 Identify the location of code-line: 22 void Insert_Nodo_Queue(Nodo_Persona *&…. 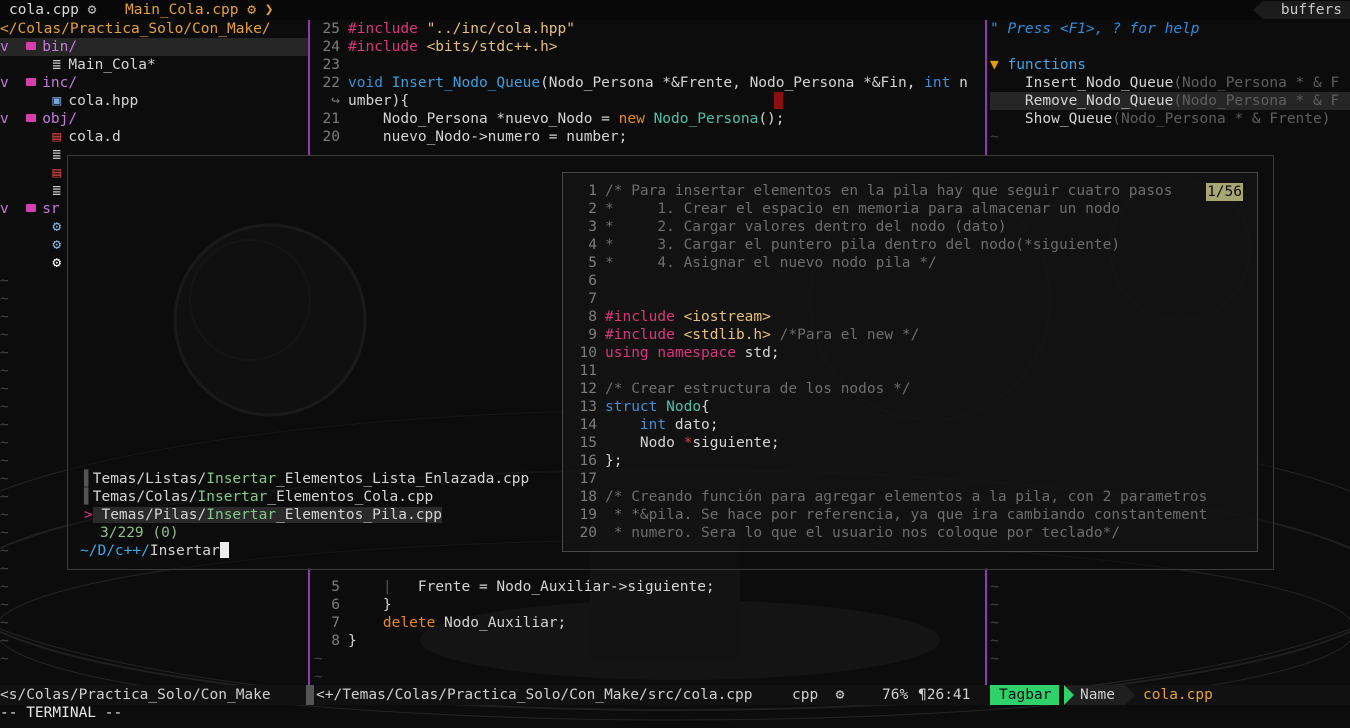
(645, 83).